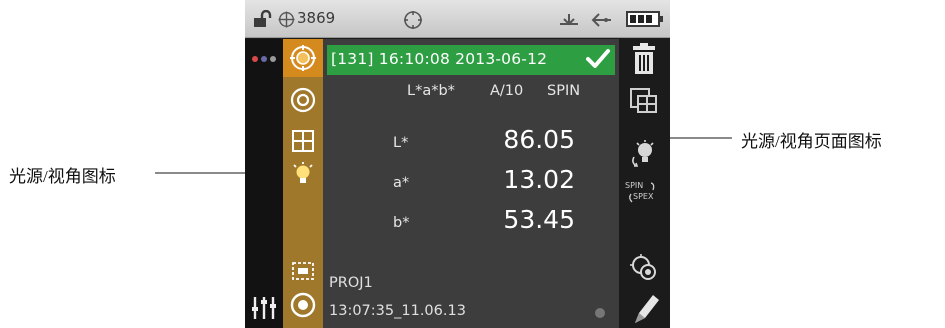  Describe the element at coordinates (569, 20) in the screenshot. I see `usb-icon` at that location.